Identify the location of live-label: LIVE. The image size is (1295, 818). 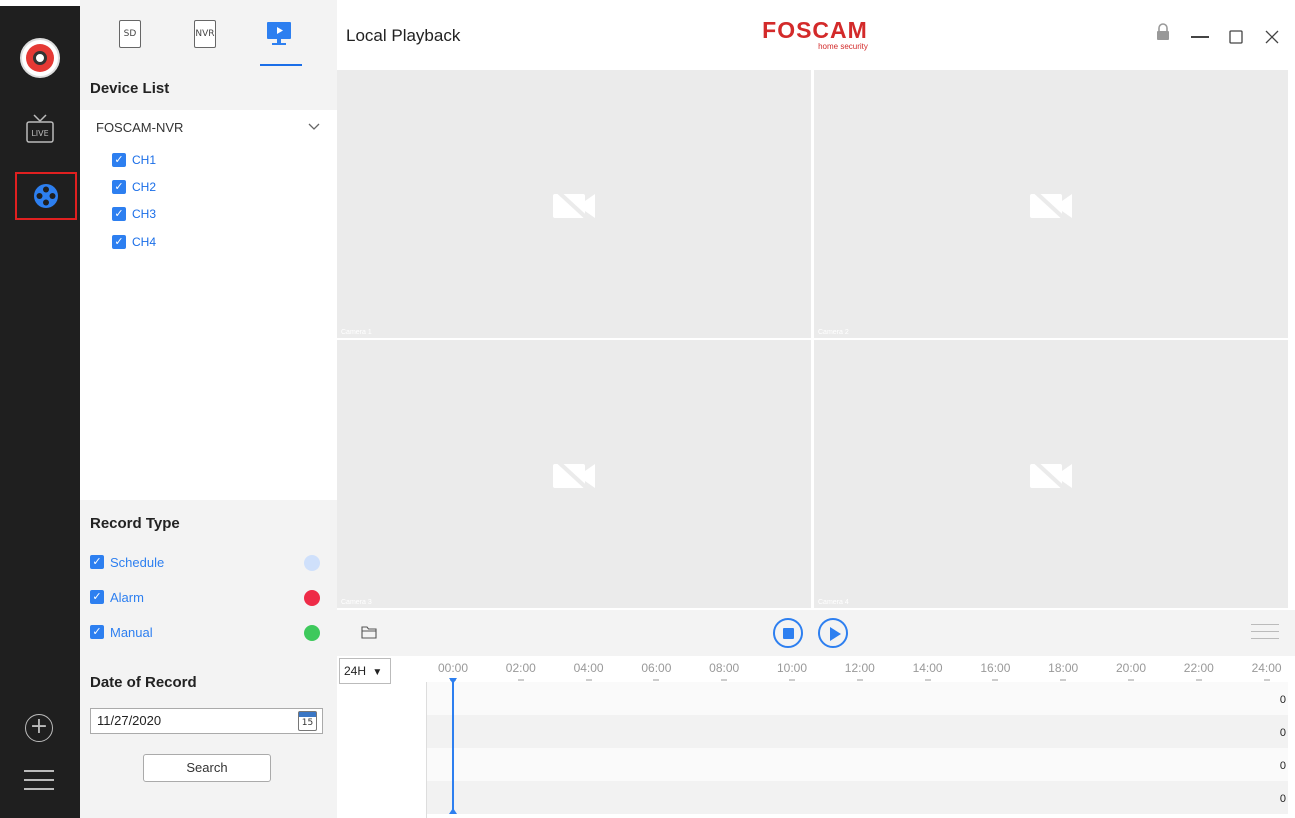
(39, 133).